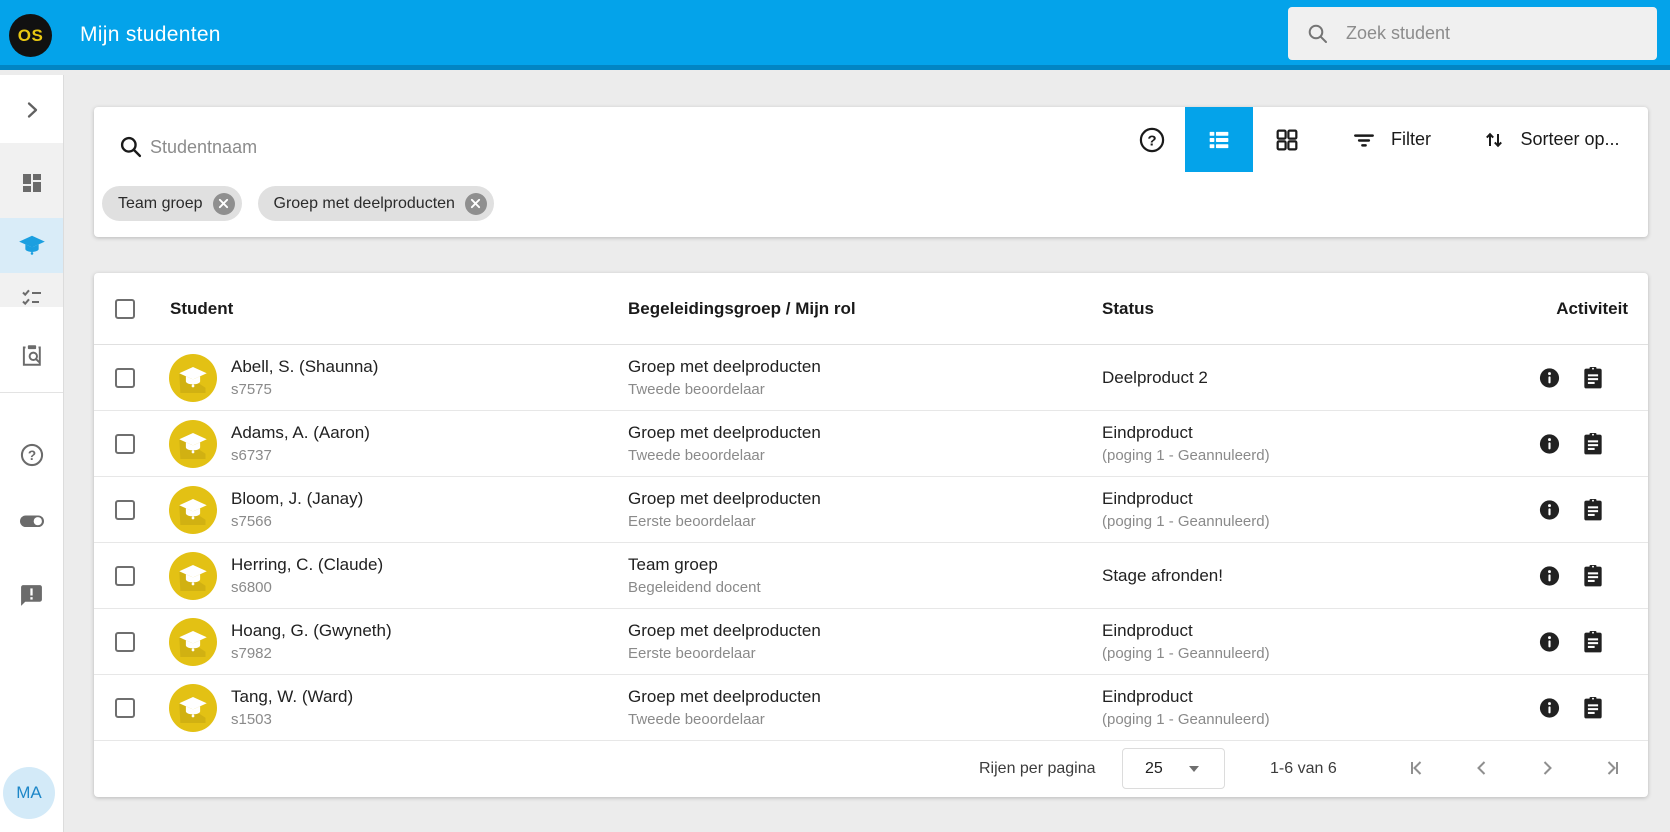  What do you see at coordinates (1173, 768) in the screenshot?
I see `rows-per-page-select: 25` at bounding box center [1173, 768].